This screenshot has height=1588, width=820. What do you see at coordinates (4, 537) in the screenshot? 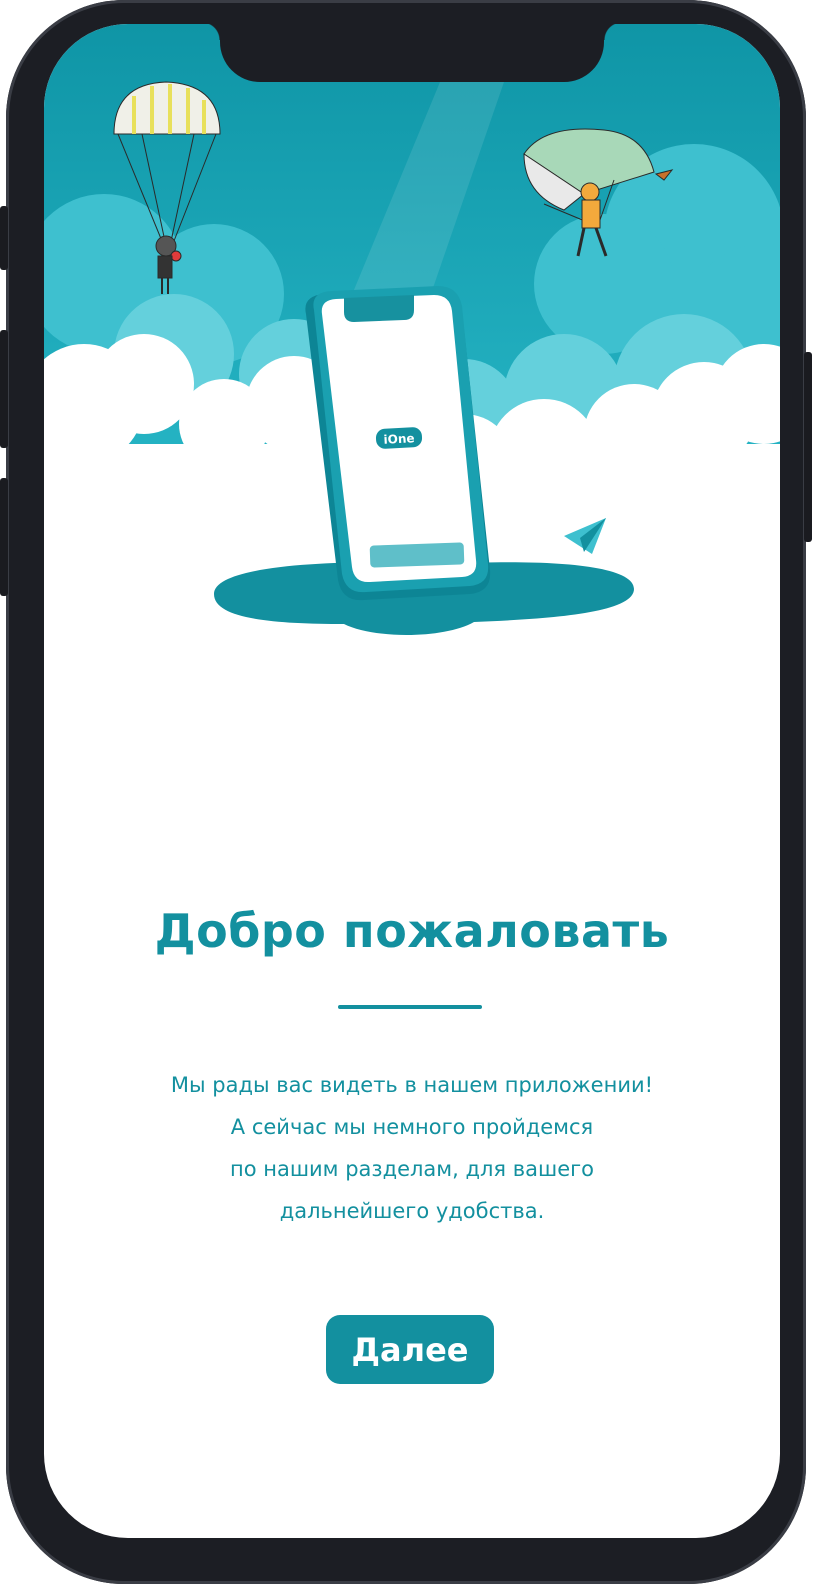
I see `volume-down-button` at bounding box center [4, 537].